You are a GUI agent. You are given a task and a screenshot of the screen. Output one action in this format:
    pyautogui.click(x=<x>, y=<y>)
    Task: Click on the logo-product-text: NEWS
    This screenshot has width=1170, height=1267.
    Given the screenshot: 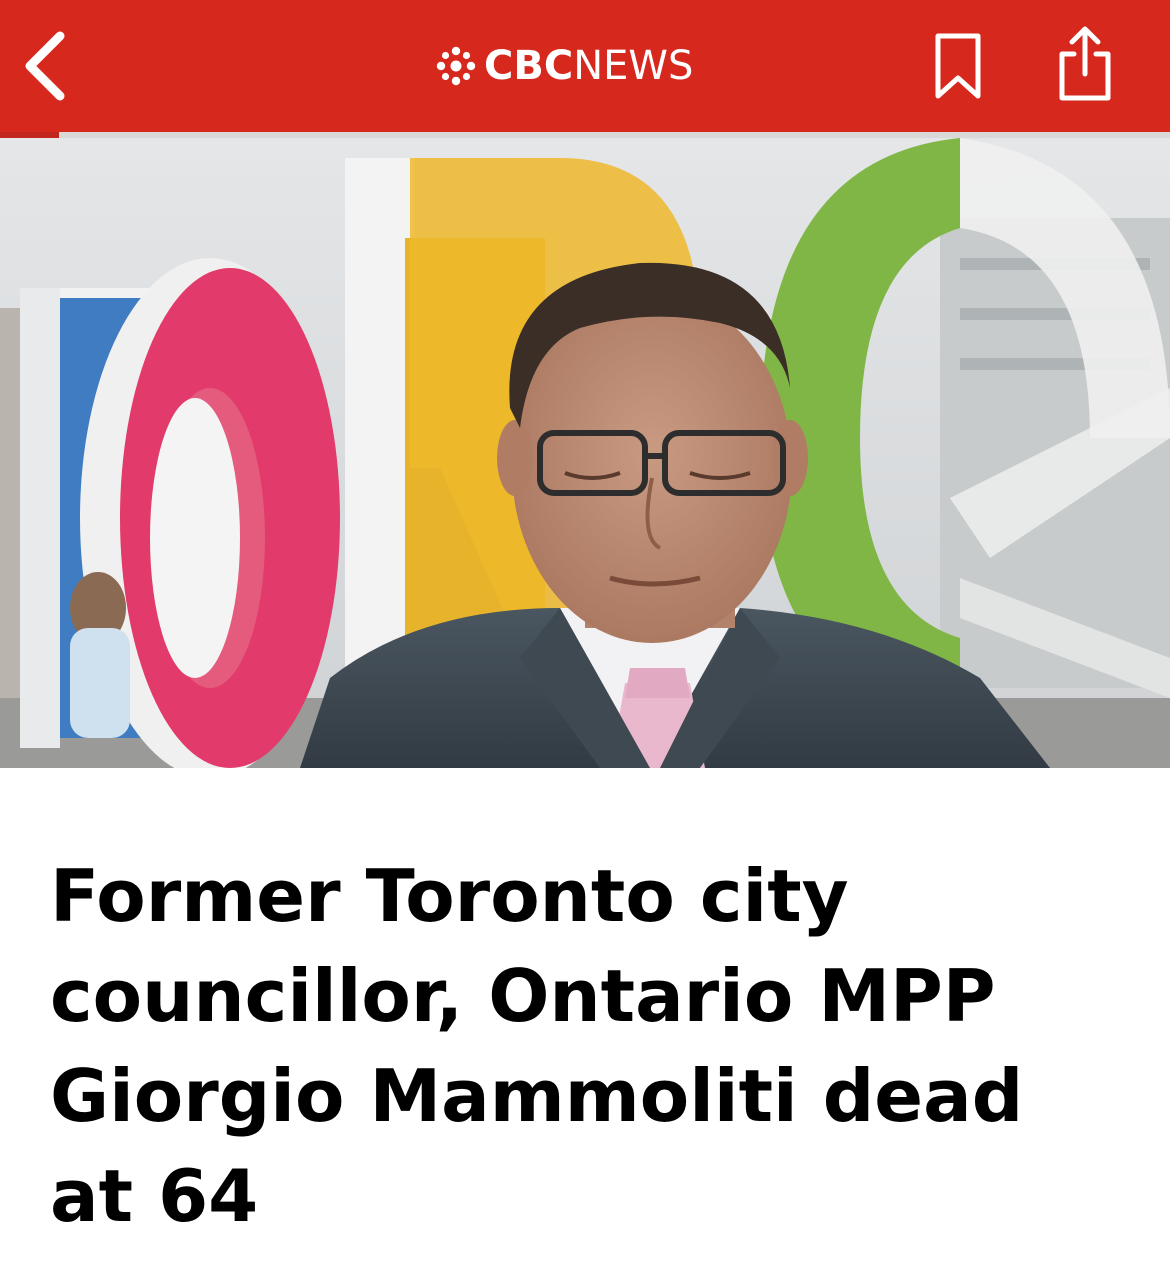 What is the action you would take?
    pyautogui.click(x=633, y=66)
    